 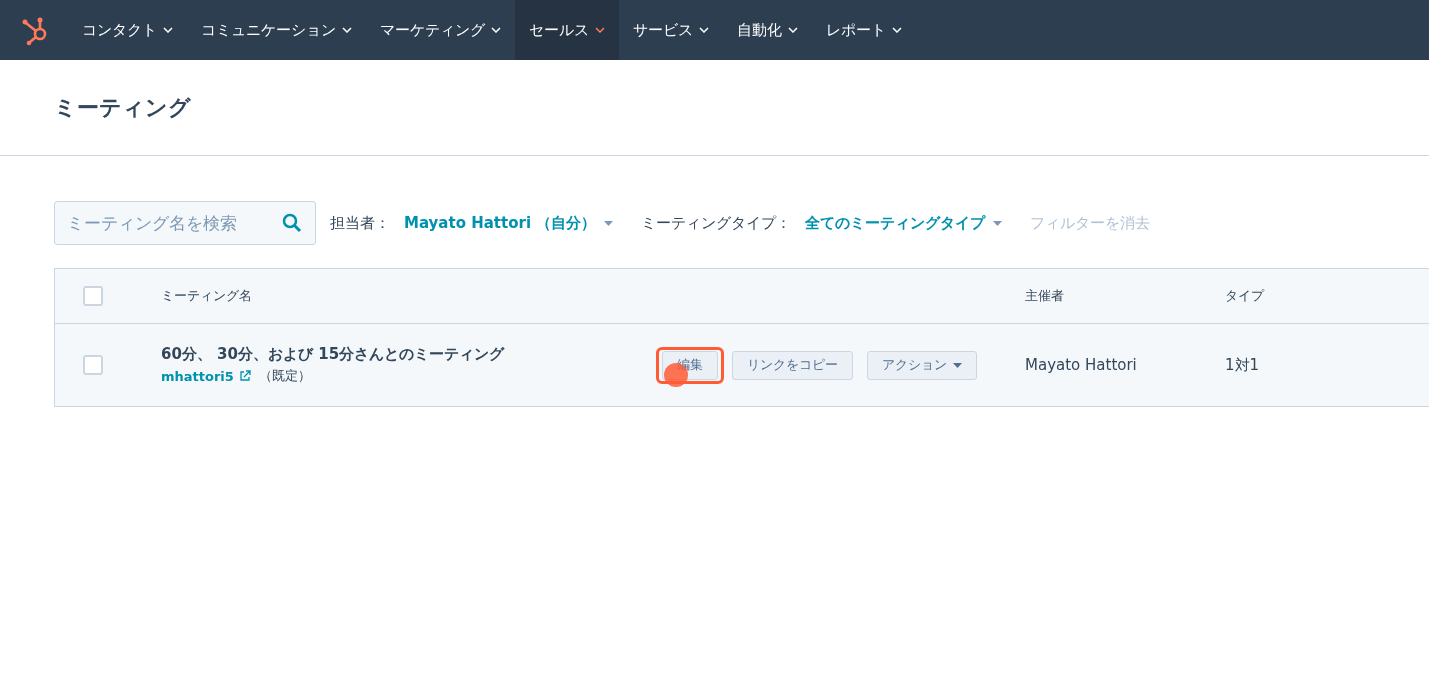 I want to click on host-cell-text: Mayato Hattori, so click(x=1081, y=365).